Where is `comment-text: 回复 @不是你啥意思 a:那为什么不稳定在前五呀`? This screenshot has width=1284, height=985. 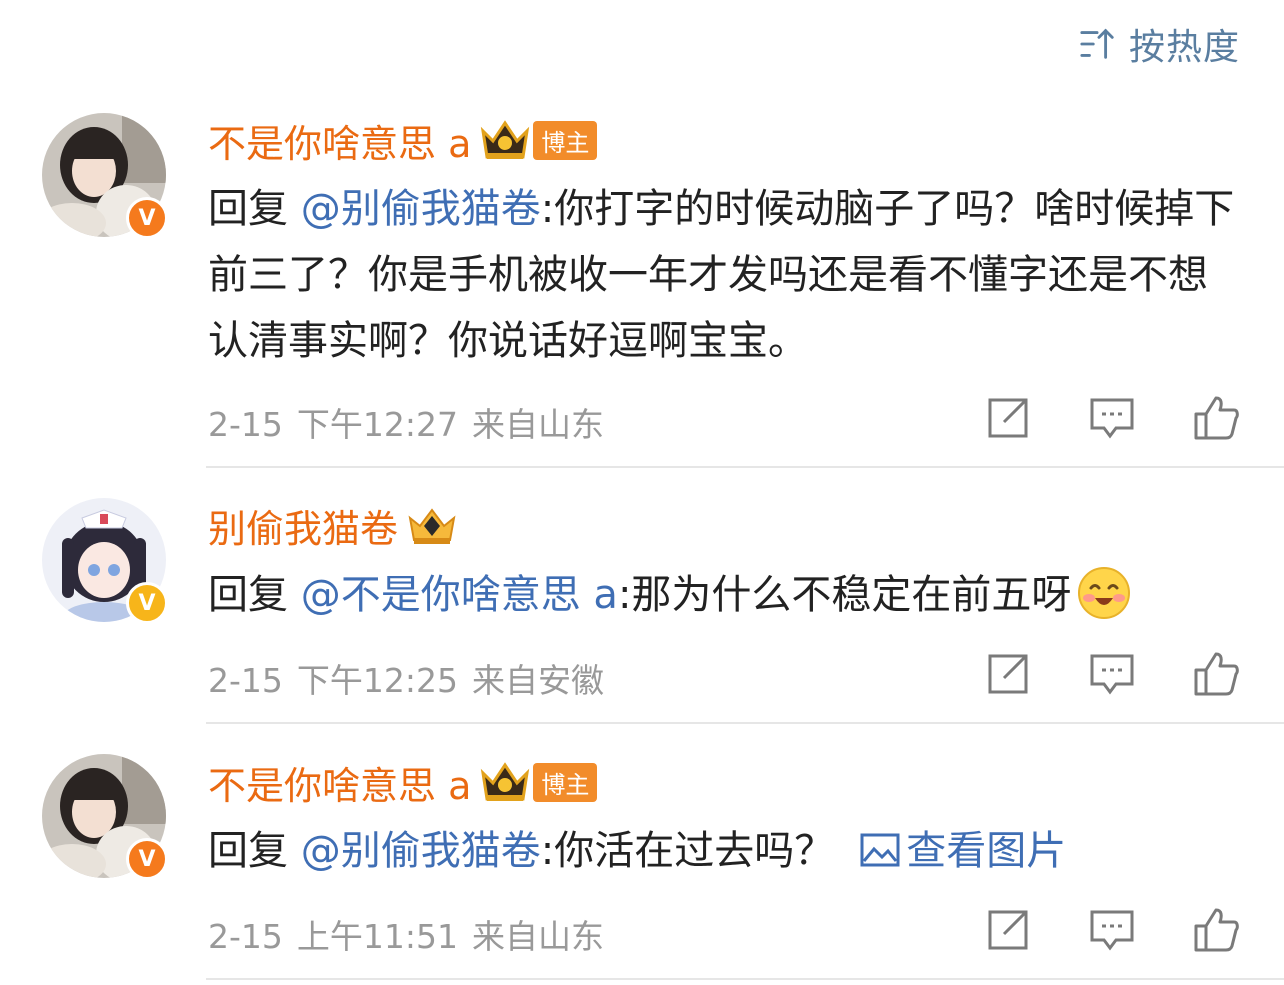 comment-text: 回复 @不是你啥意思 a:那为什么不稳定在前五呀 is located at coordinates (726, 595).